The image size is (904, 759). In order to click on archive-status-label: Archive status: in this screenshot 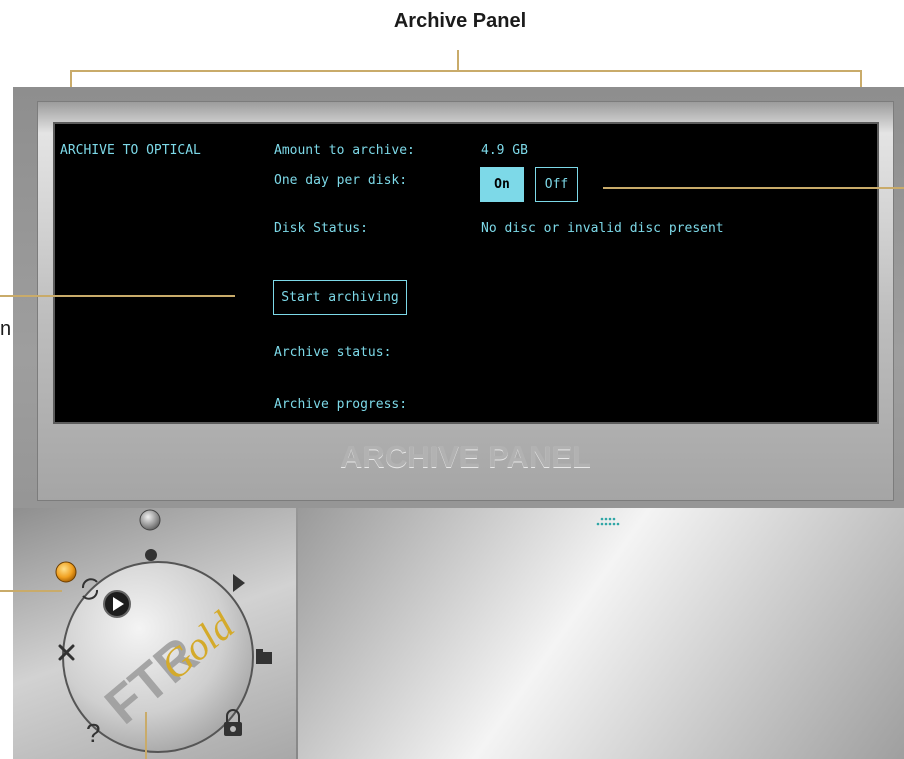, I will do `click(333, 352)`.